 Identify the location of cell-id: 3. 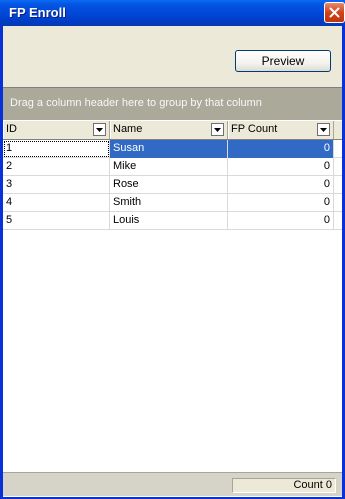
(56, 185).